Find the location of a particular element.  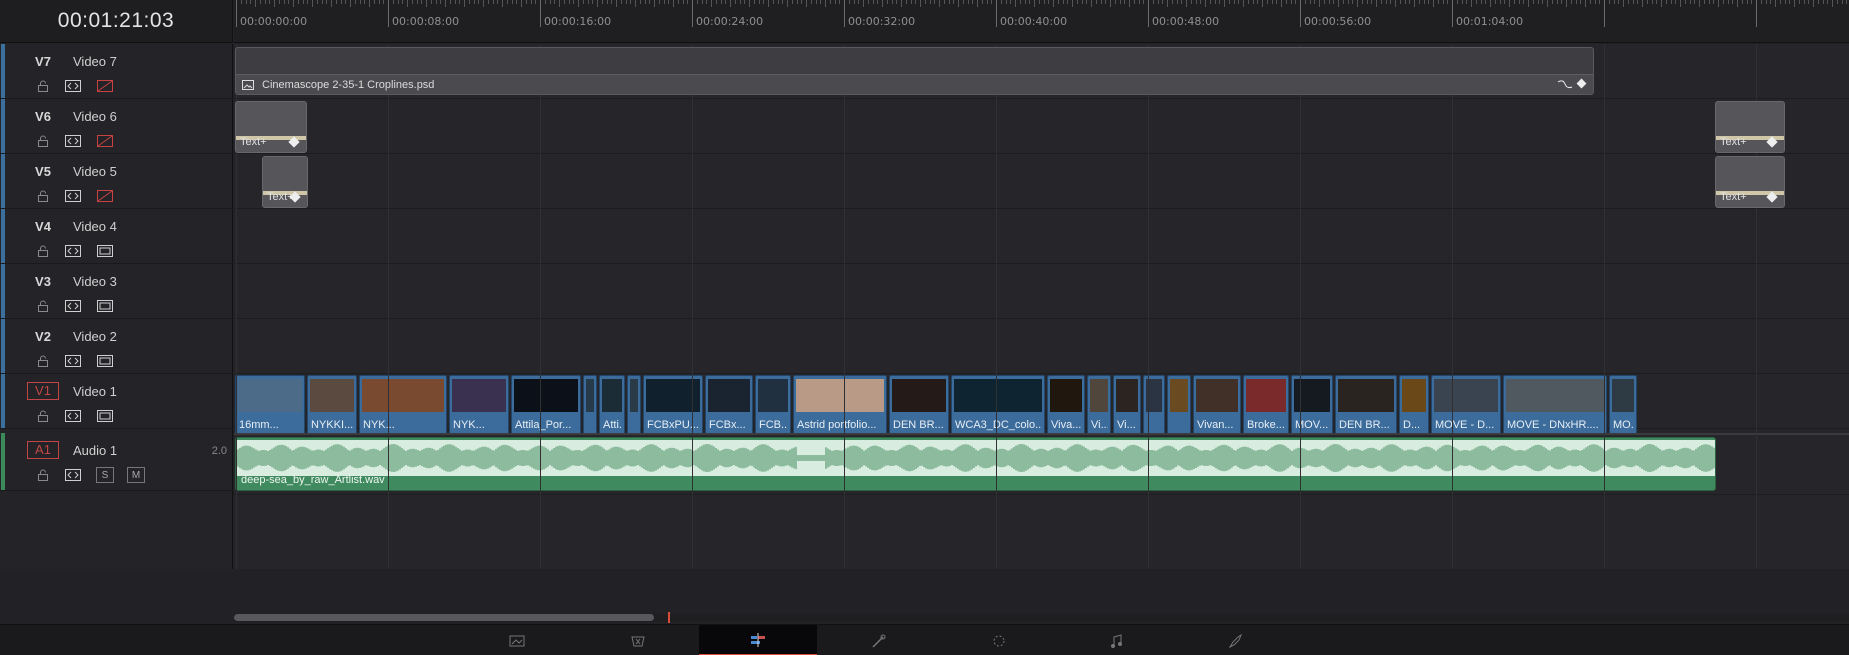

track-lane-v4 is located at coordinates (1041, 236).